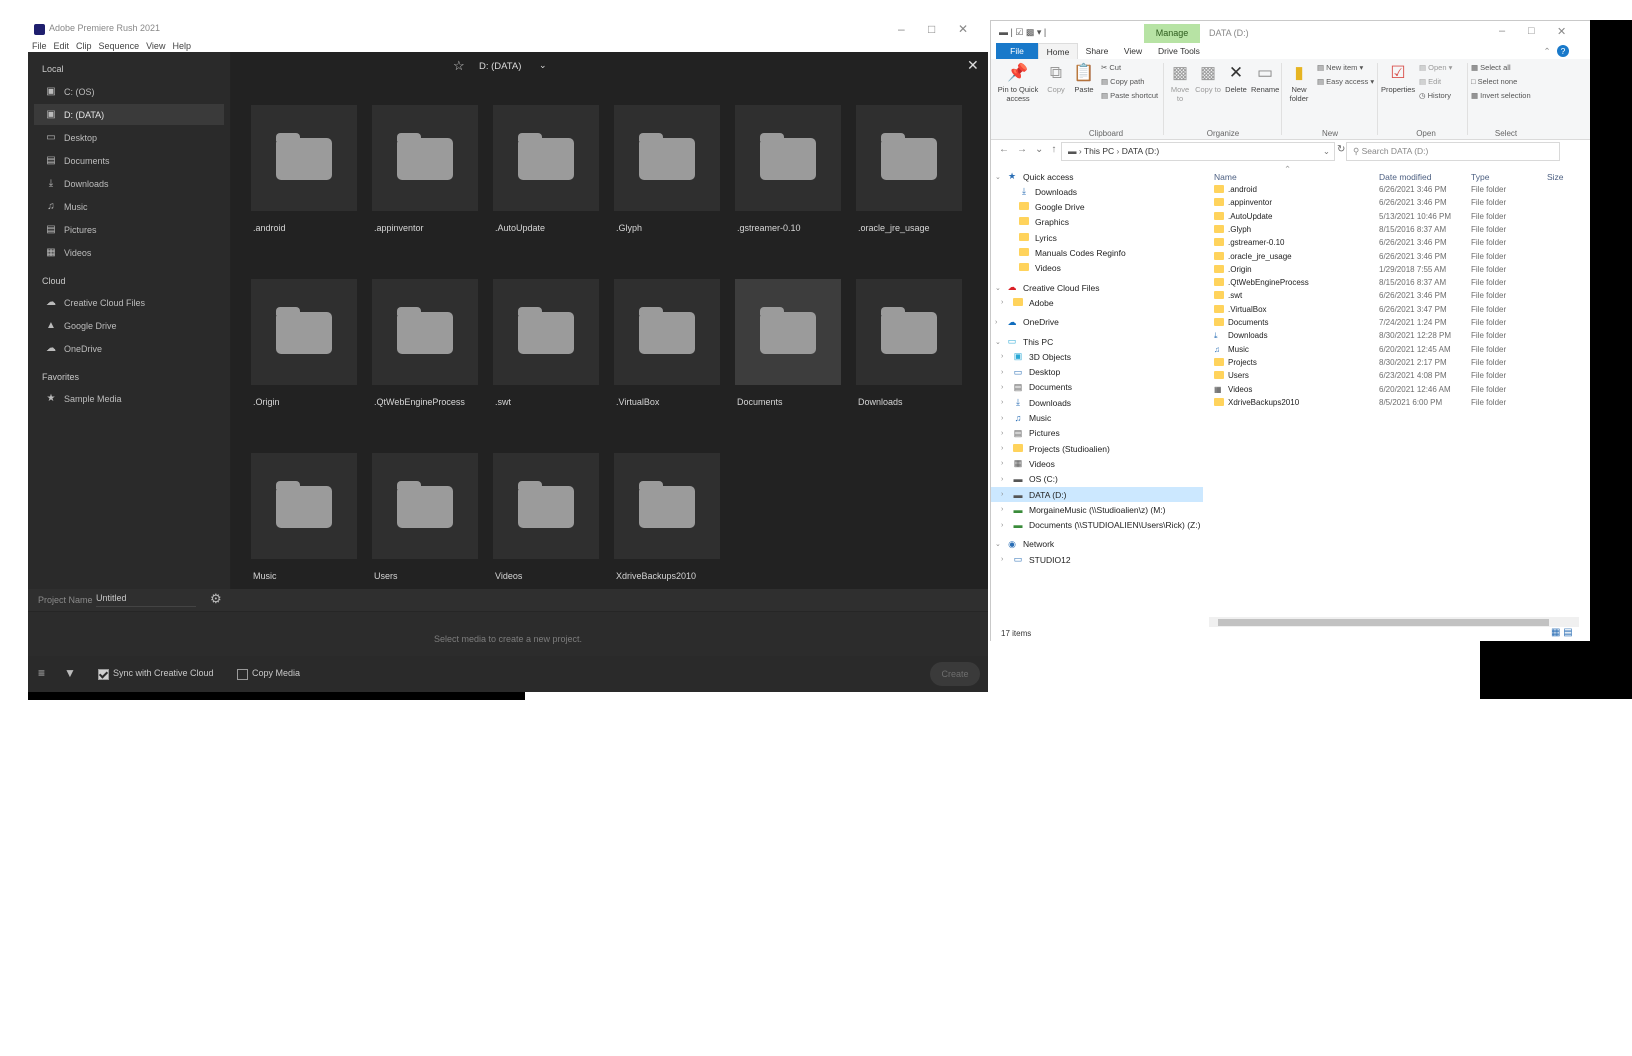  Describe the element at coordinates (1397, 296) in the screenshot. I see `file-row: .swt 6/26/2021 3:46 PM File folder` at that location.